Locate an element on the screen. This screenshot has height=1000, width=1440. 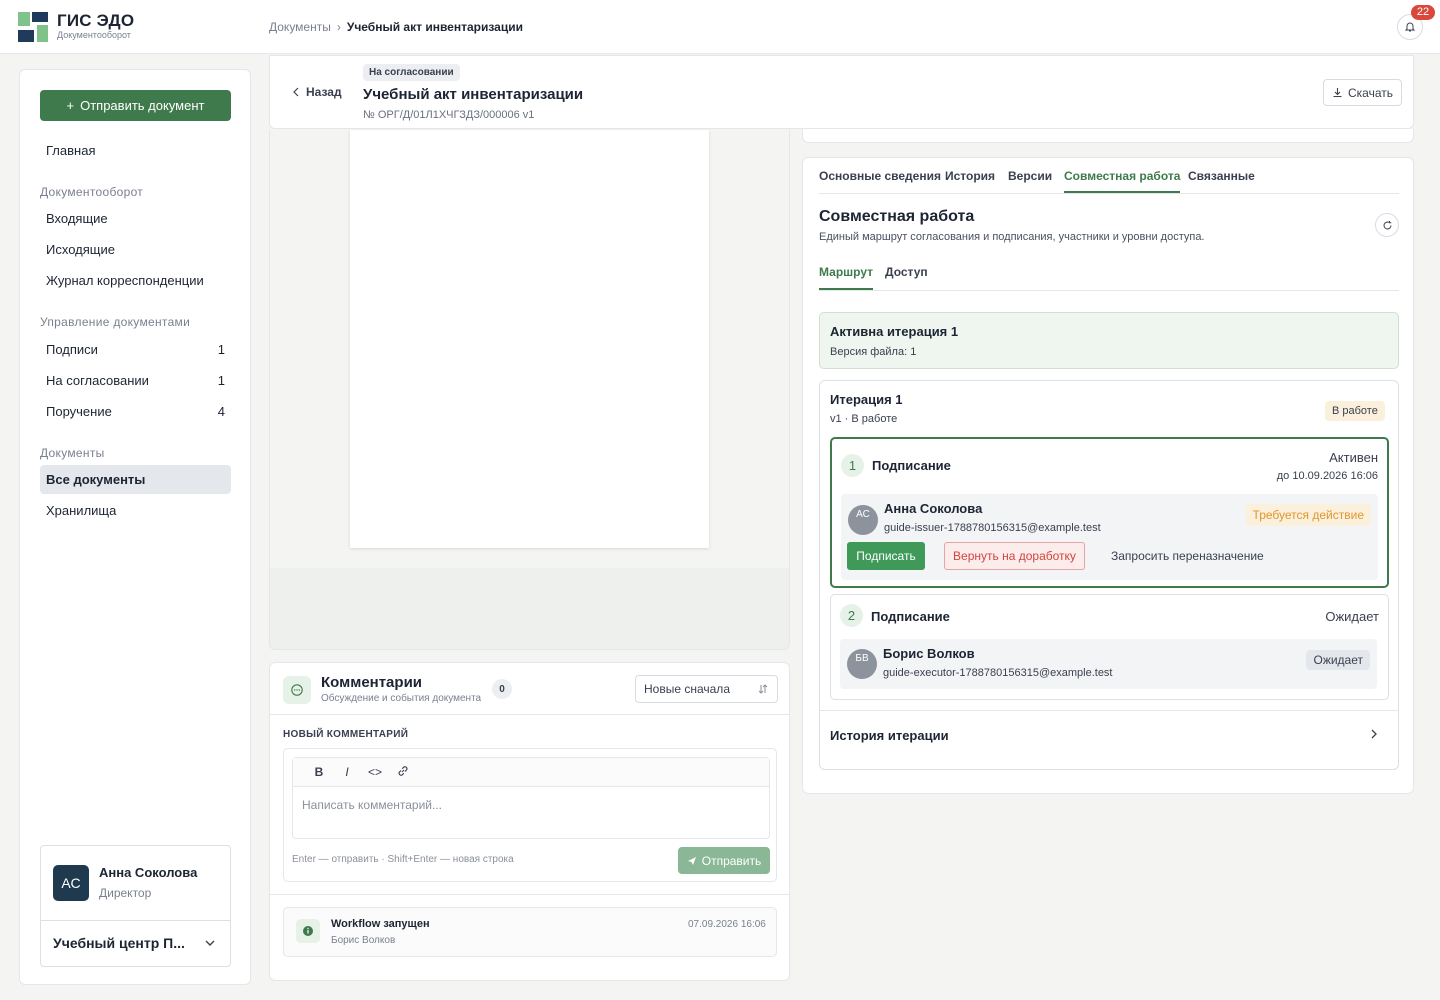
sidebar-item-label: Входящие is located at coordinates (77, 218).